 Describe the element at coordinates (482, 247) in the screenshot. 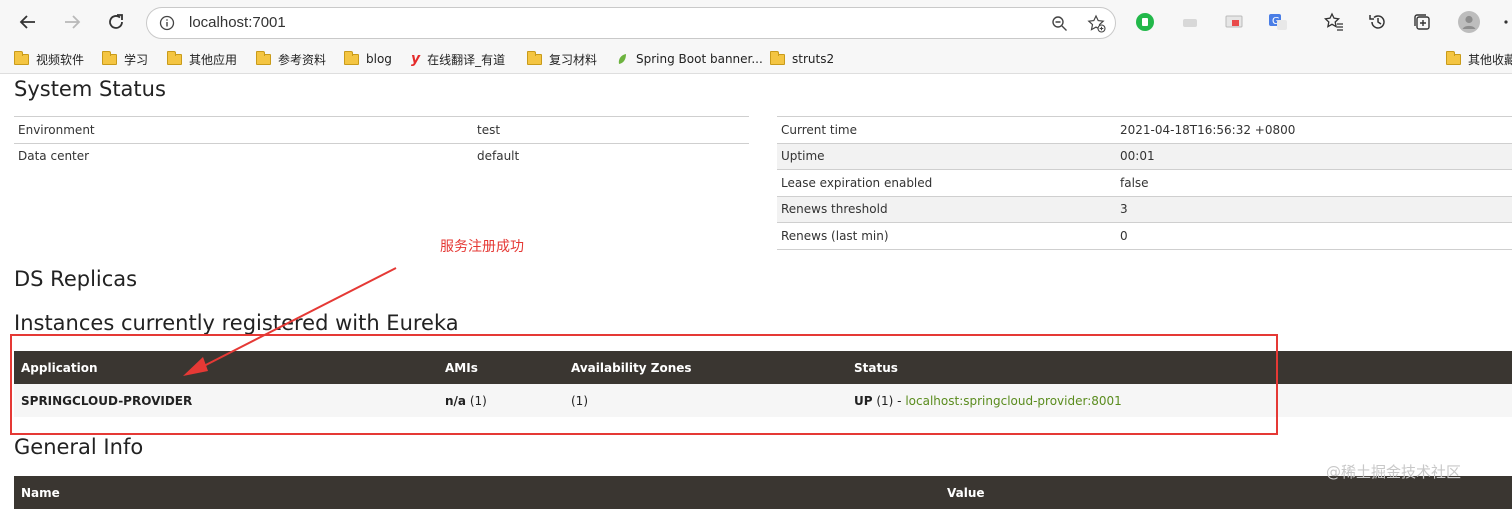

I see `annotation-label: 服务注册成功` at that location.